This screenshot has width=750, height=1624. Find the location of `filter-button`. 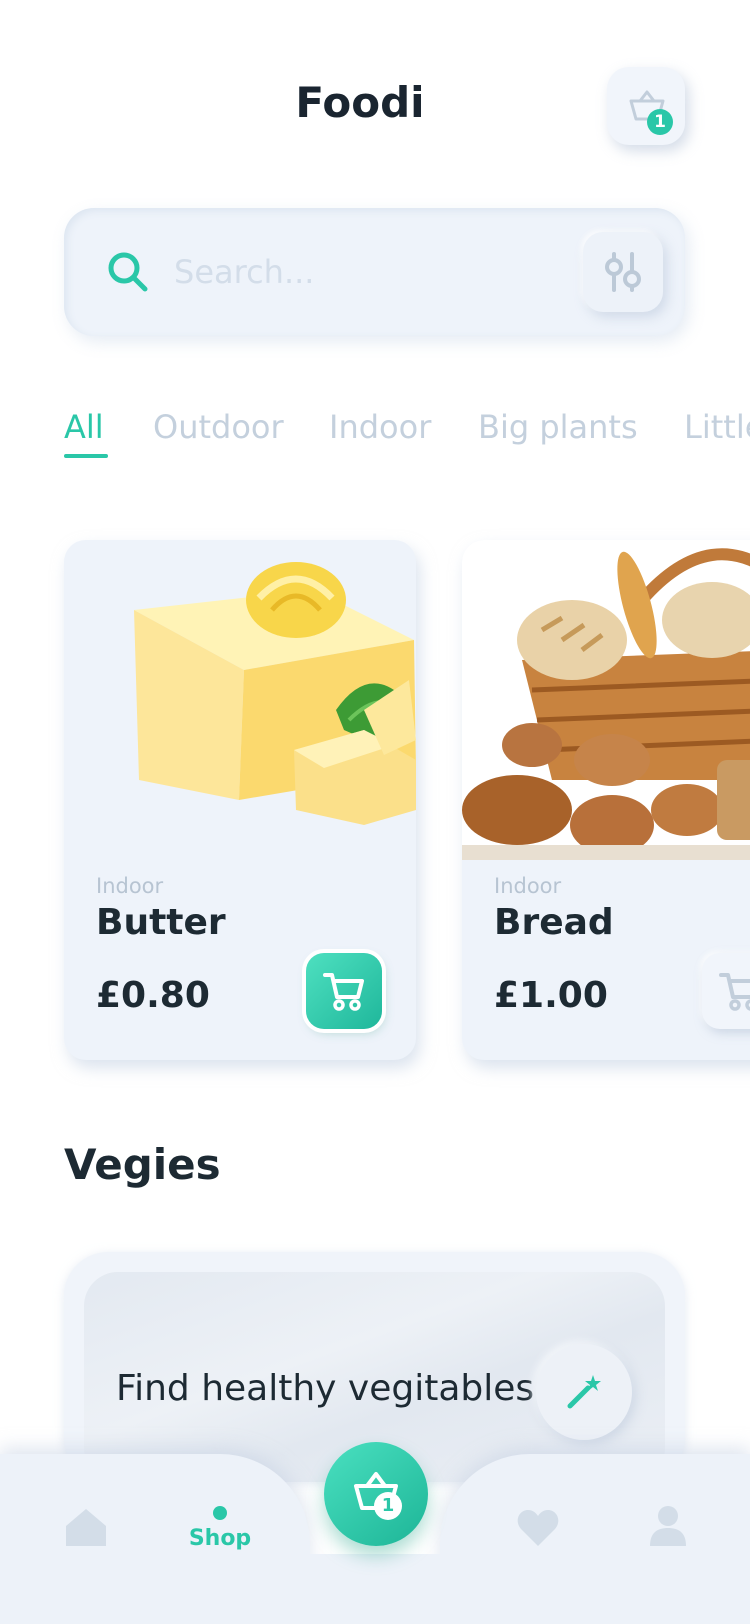

filter-button is located at coordinates (623, 272).